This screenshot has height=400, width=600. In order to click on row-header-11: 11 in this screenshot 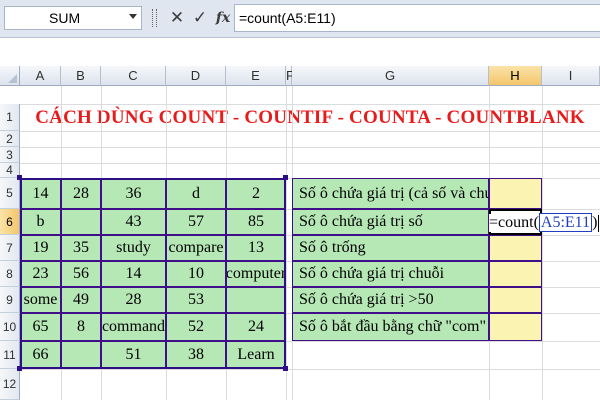, I will do `click(10, 355)`.